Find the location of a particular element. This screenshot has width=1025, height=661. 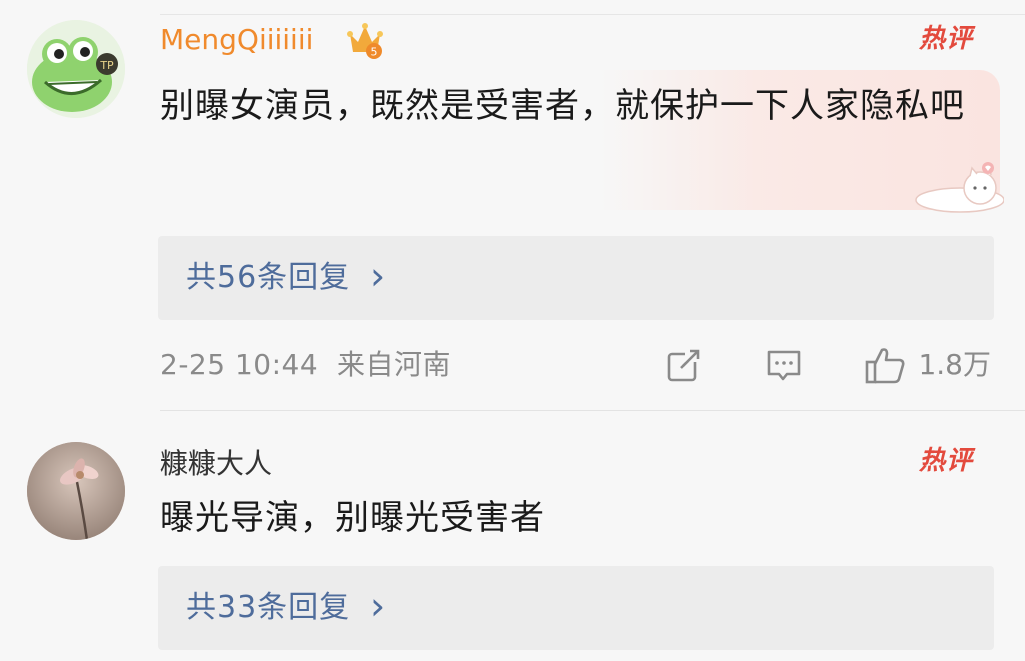

avatar is located at coordinates (76, 491).